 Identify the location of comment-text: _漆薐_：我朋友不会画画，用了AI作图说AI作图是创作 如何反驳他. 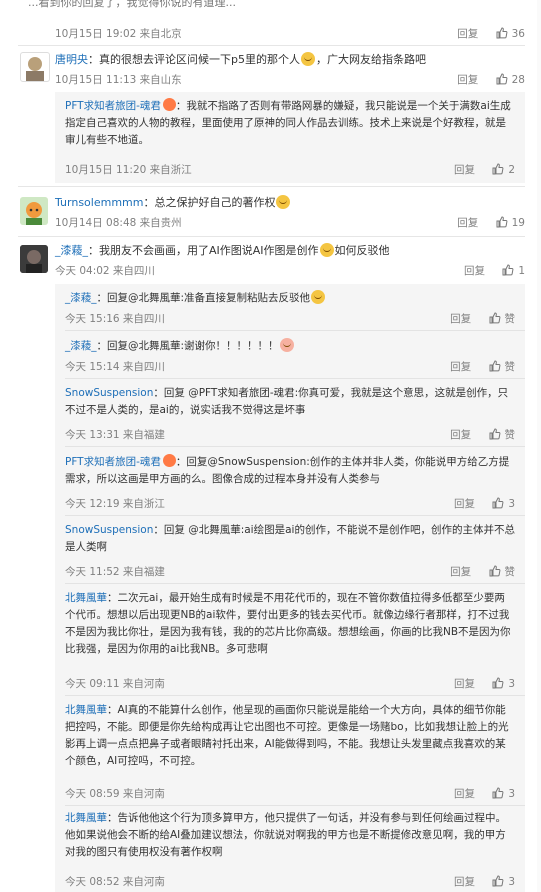
(290, 251).